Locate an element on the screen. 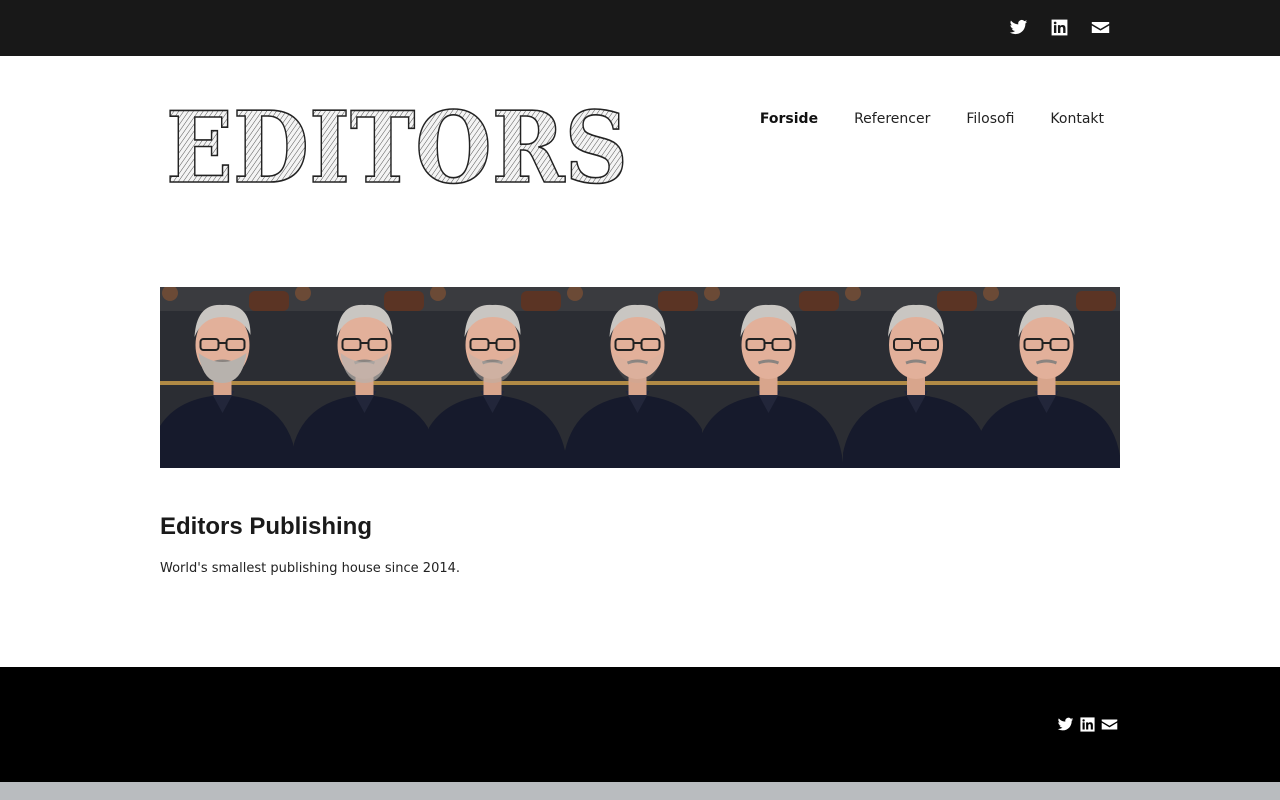  site-logo: EDITORS is located at coordinates (397, 147).